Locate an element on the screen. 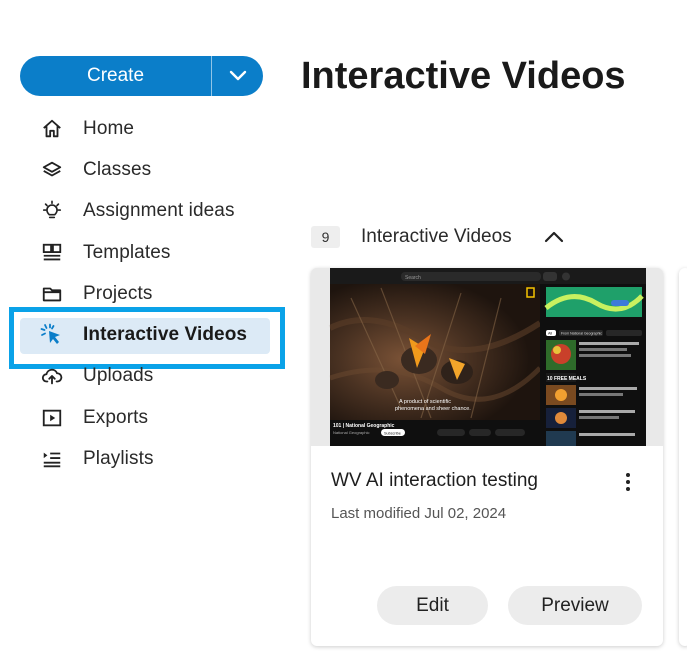 The height and width of the screenshot is (657, 687). sidebar-item-interactive-videos: Interactive Videos is located at coordinates (145, 338).